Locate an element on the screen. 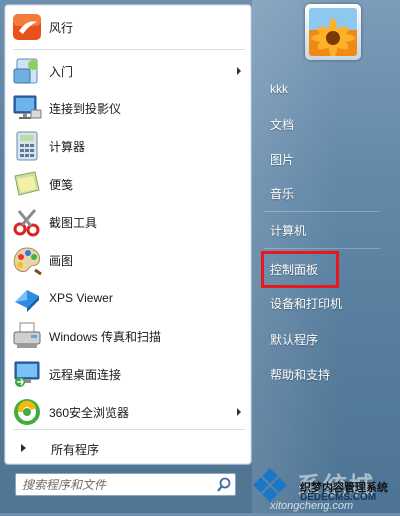  fengxing-icon is located at coordinates (27, 27).